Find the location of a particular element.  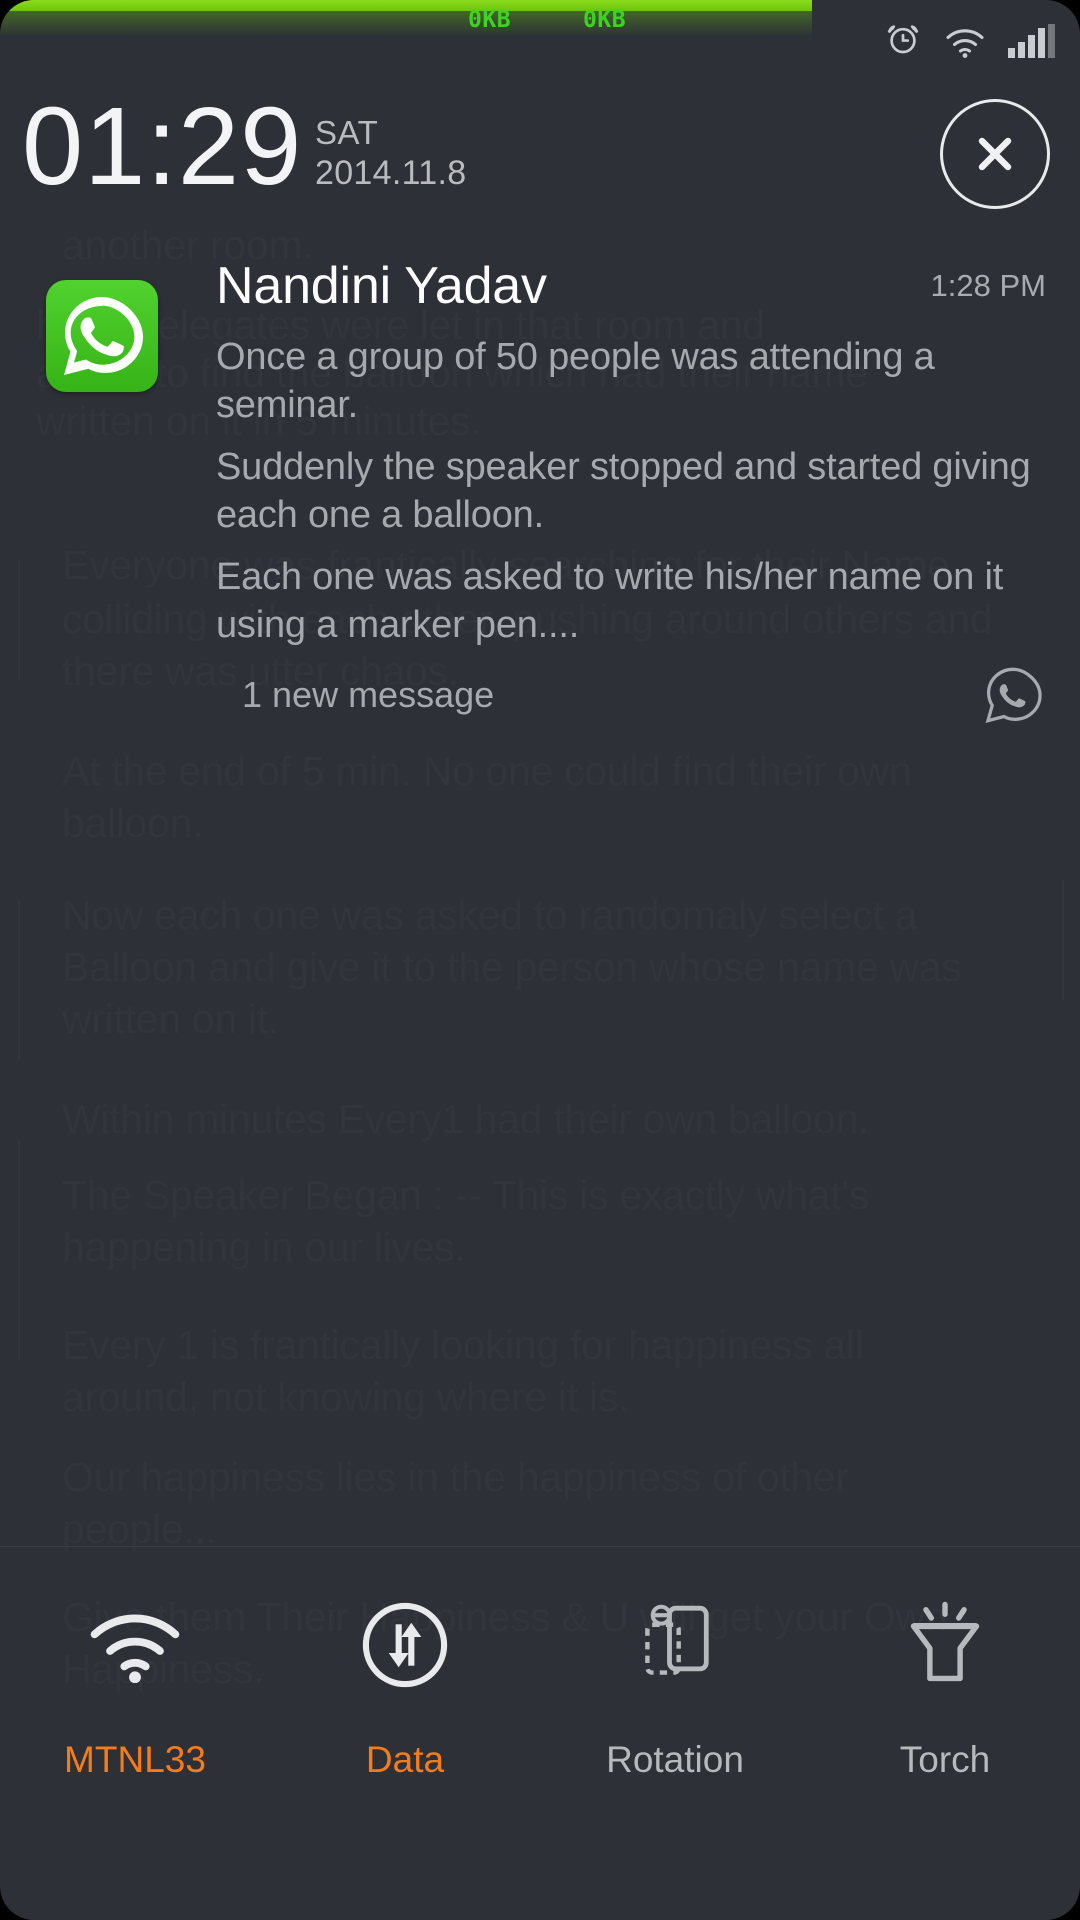

torch-icon is located at coordinates (945, 1645).